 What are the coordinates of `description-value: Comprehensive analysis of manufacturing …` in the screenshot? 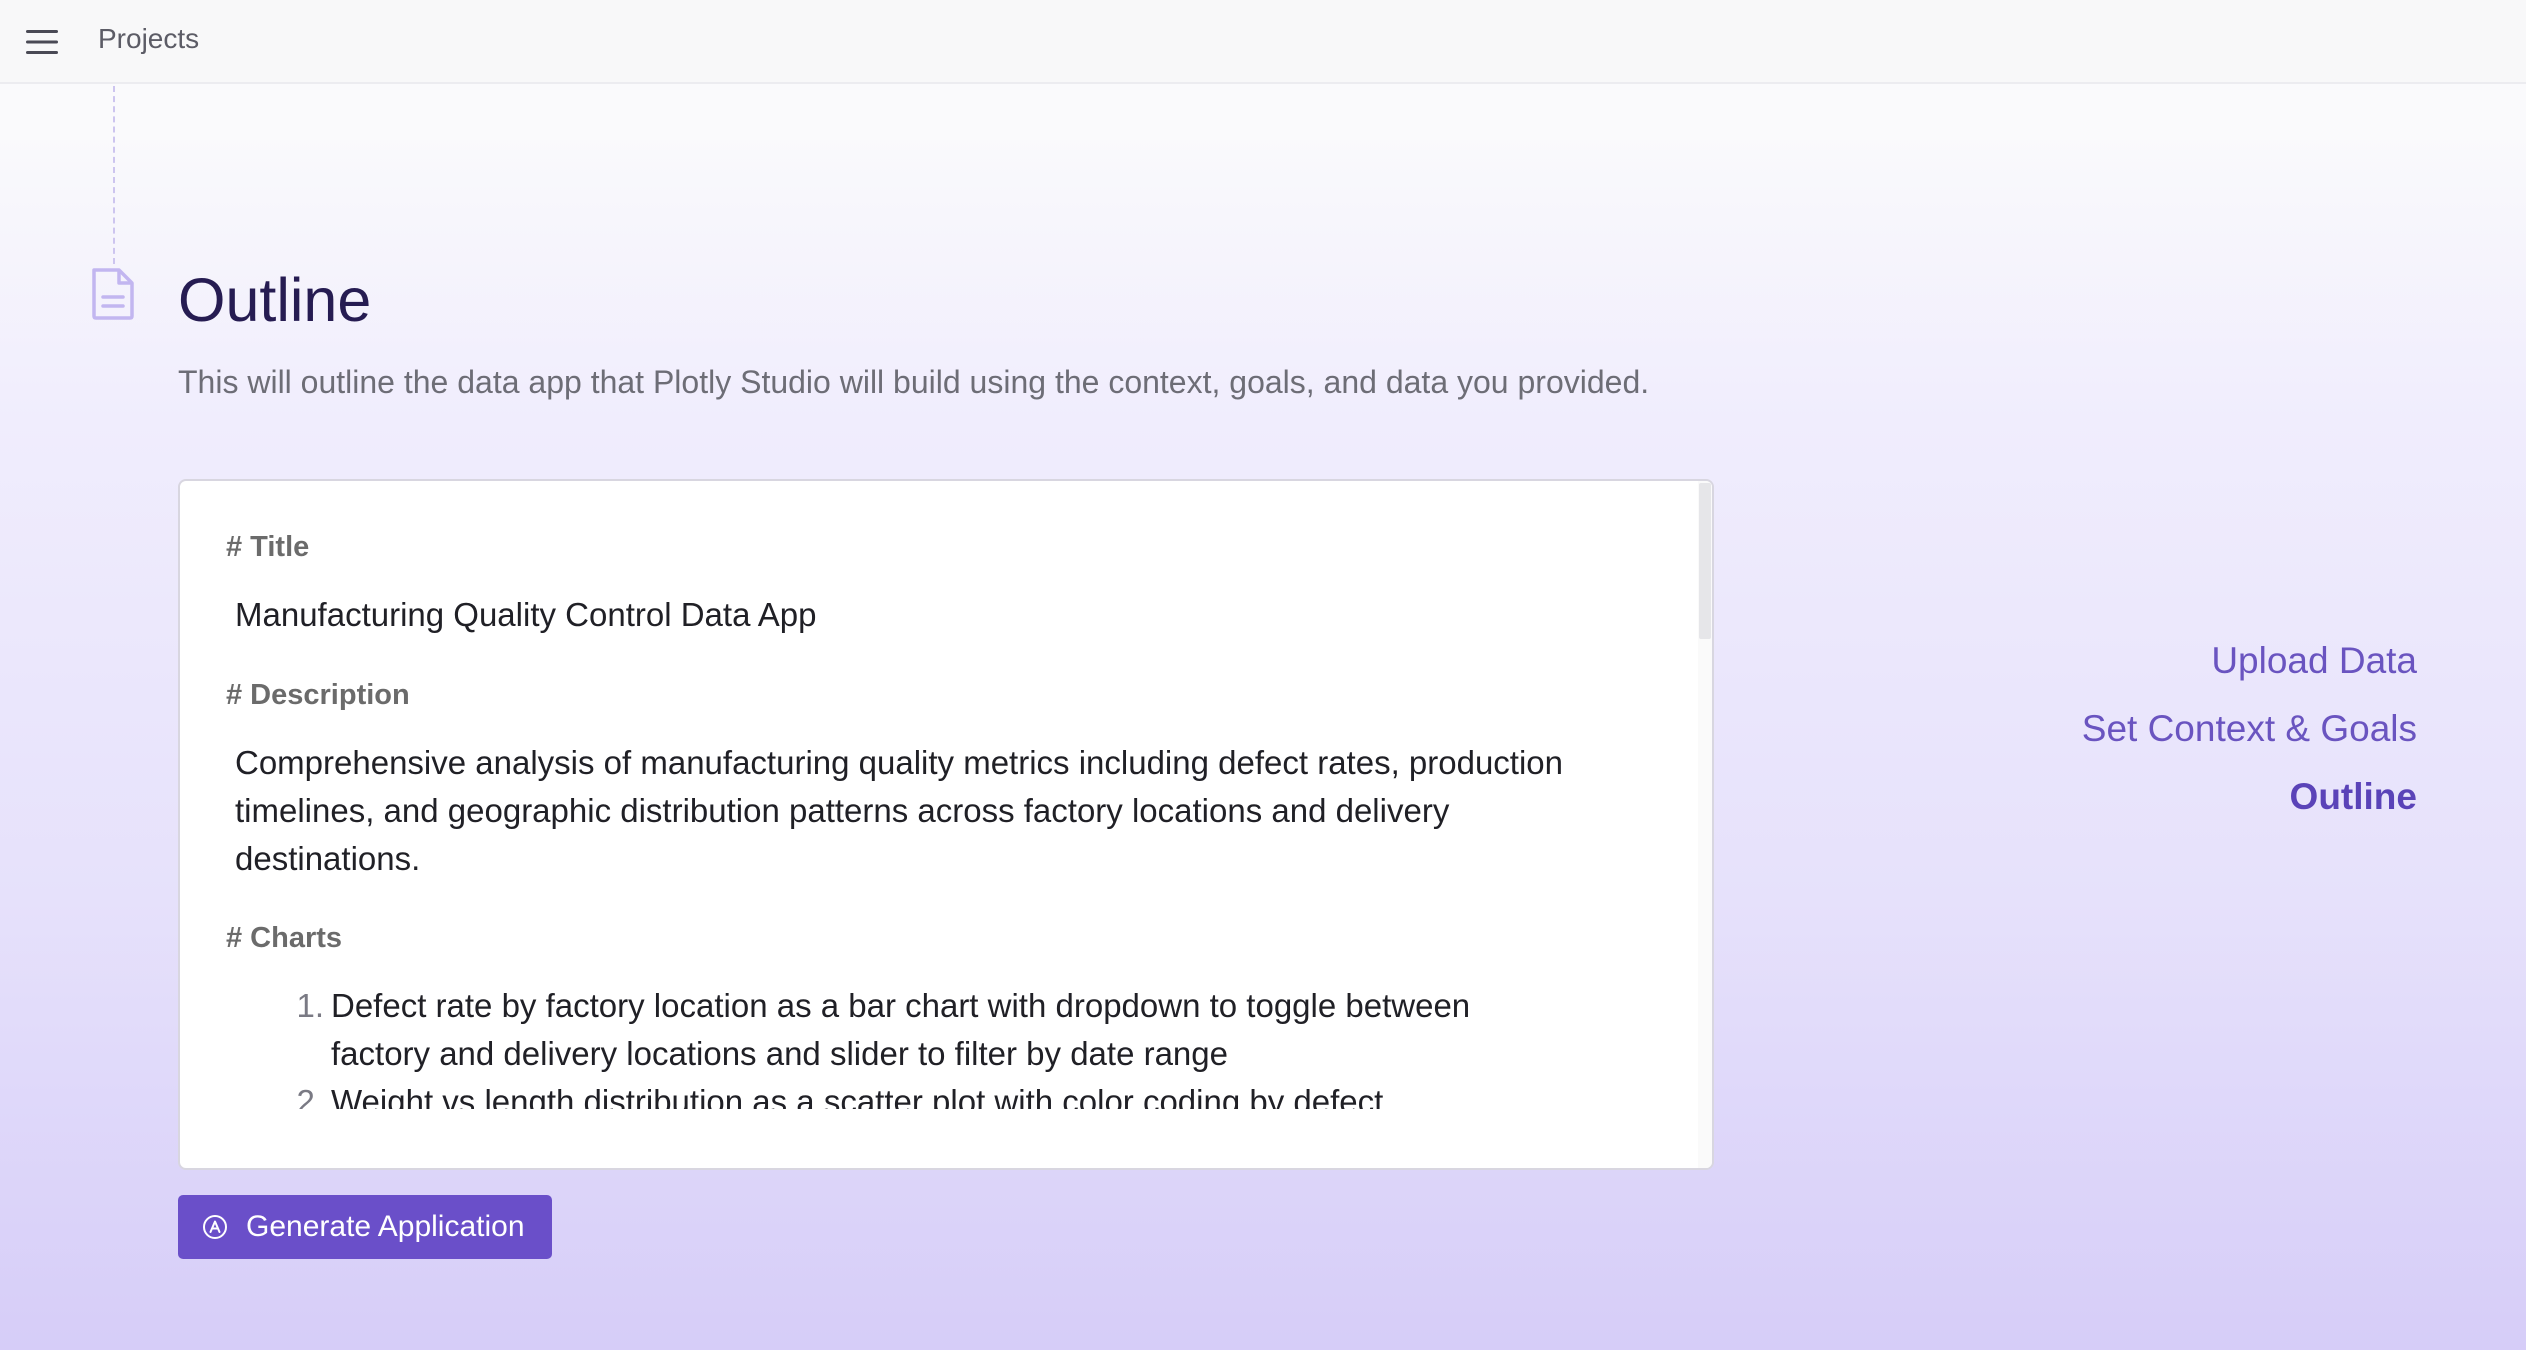 It's located at (935, 811).